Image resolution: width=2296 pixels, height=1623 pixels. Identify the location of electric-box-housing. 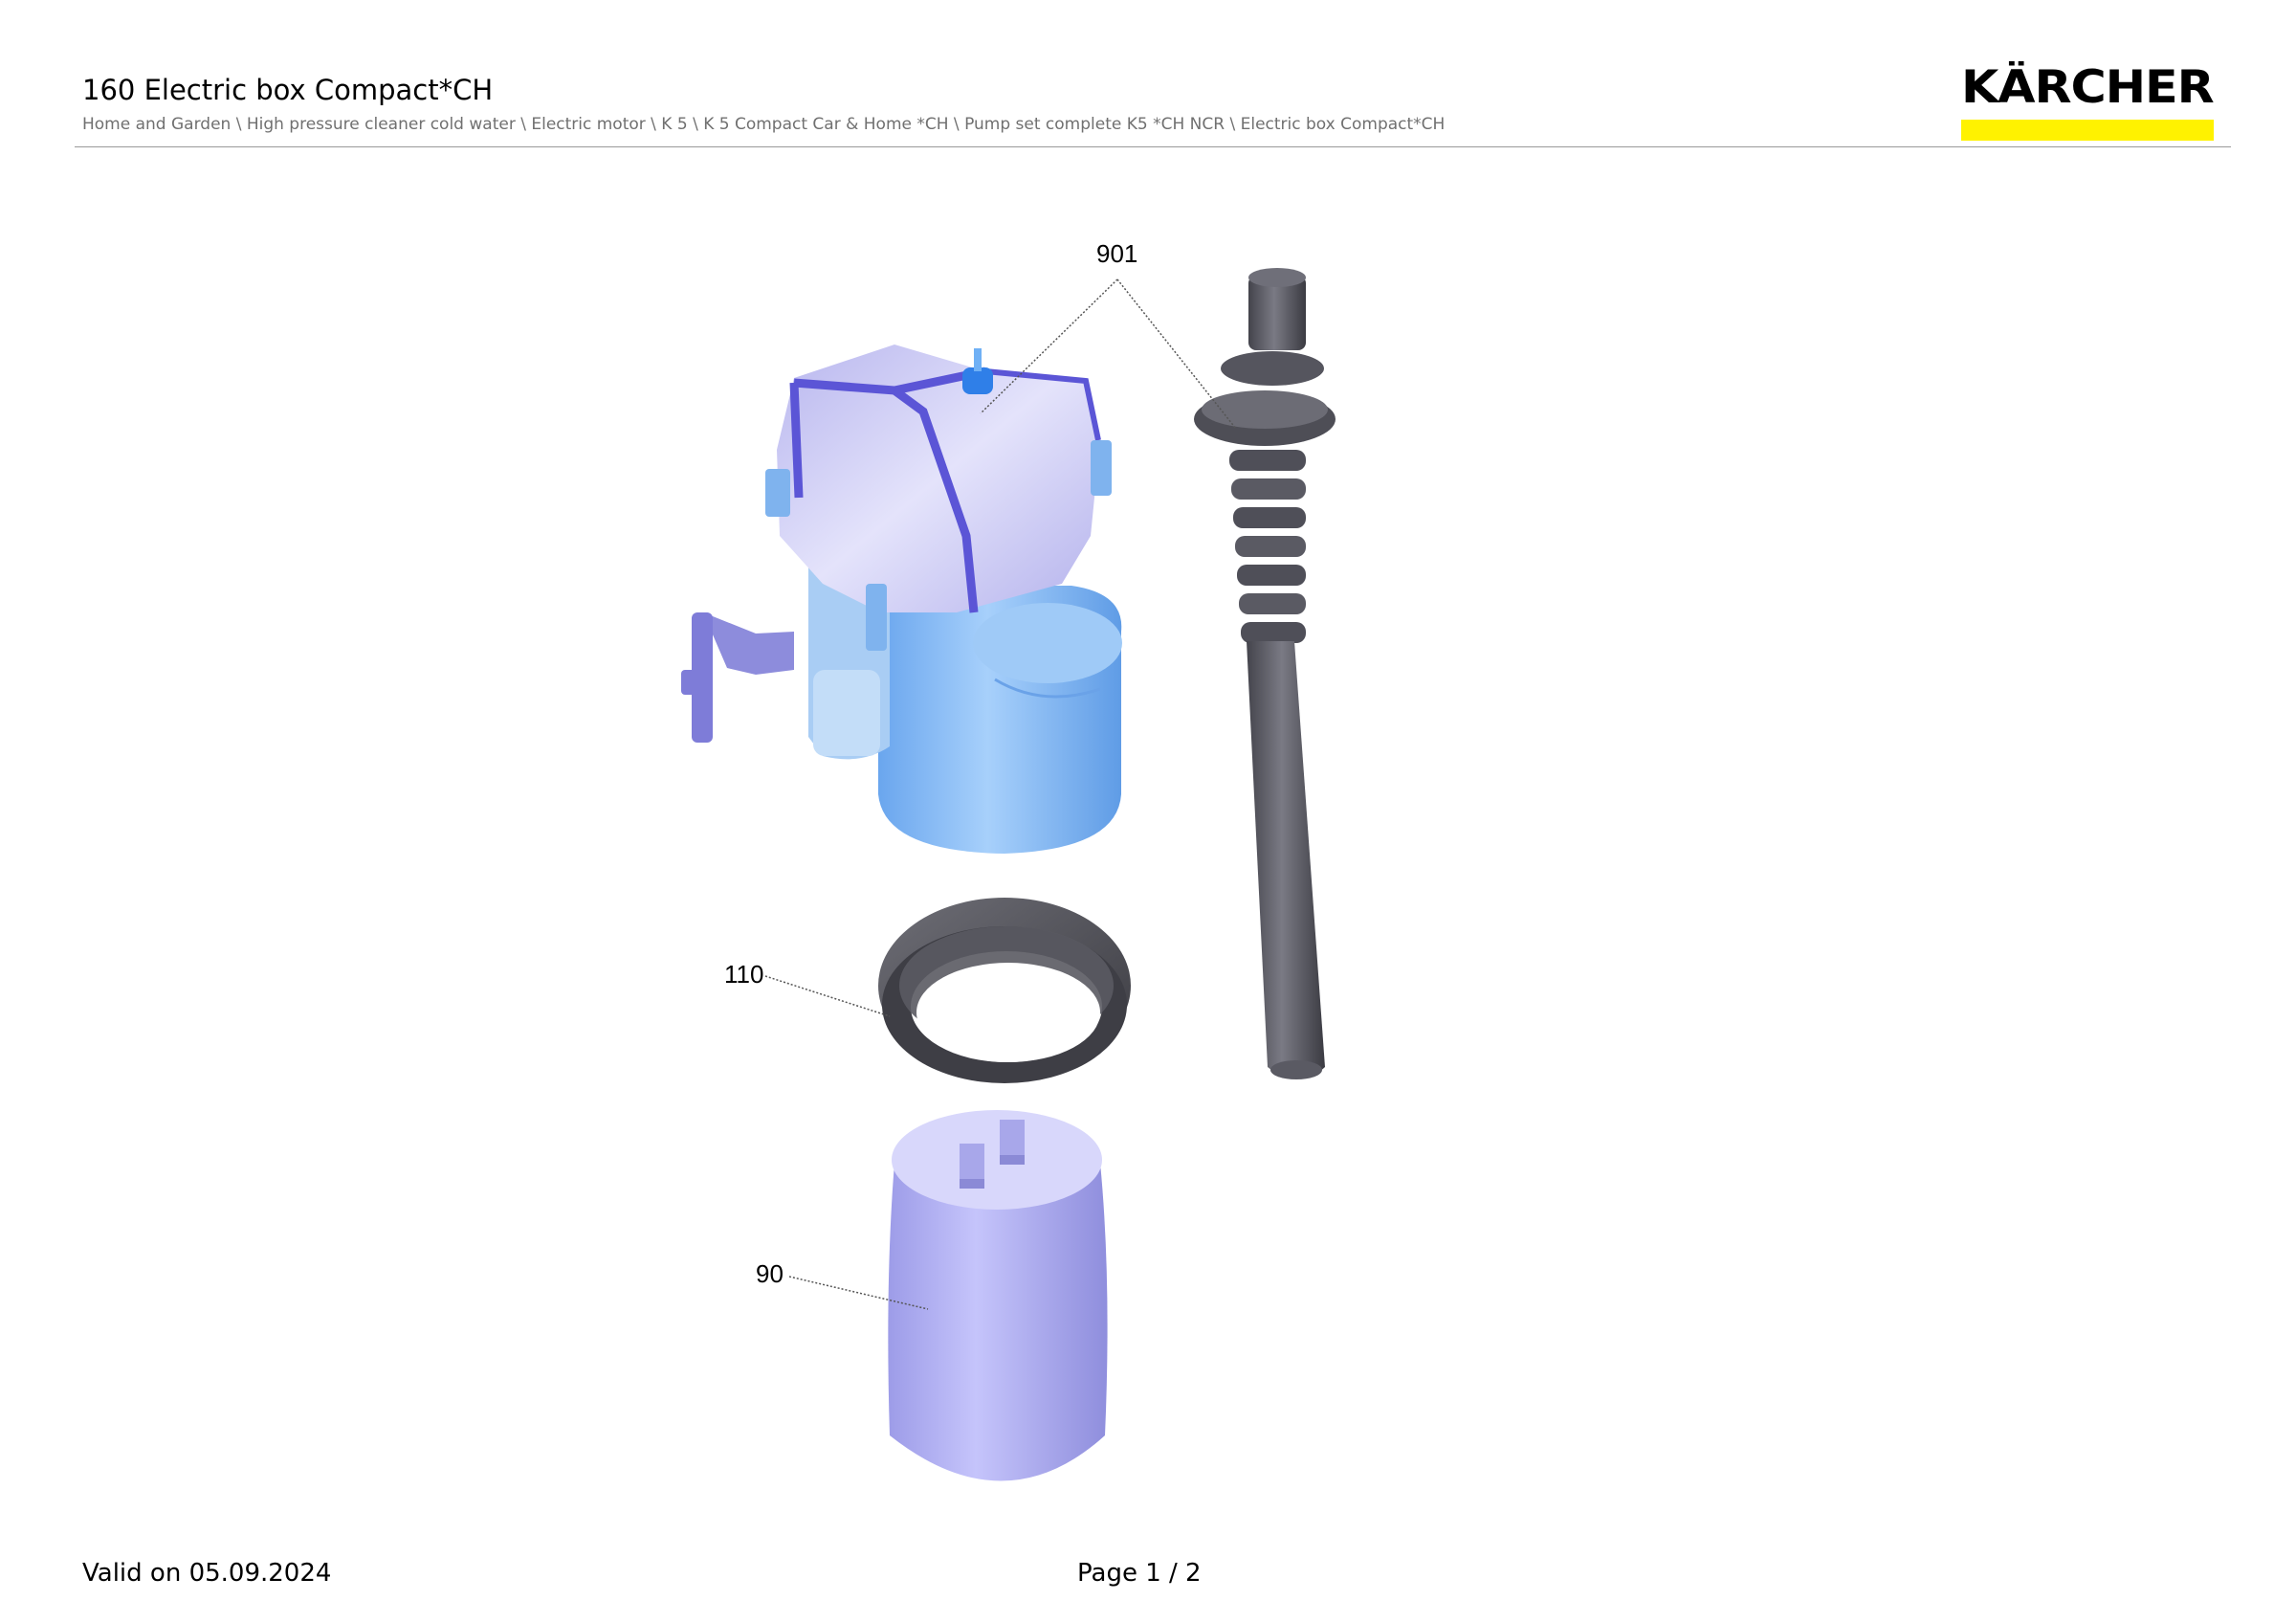
(902, 599).